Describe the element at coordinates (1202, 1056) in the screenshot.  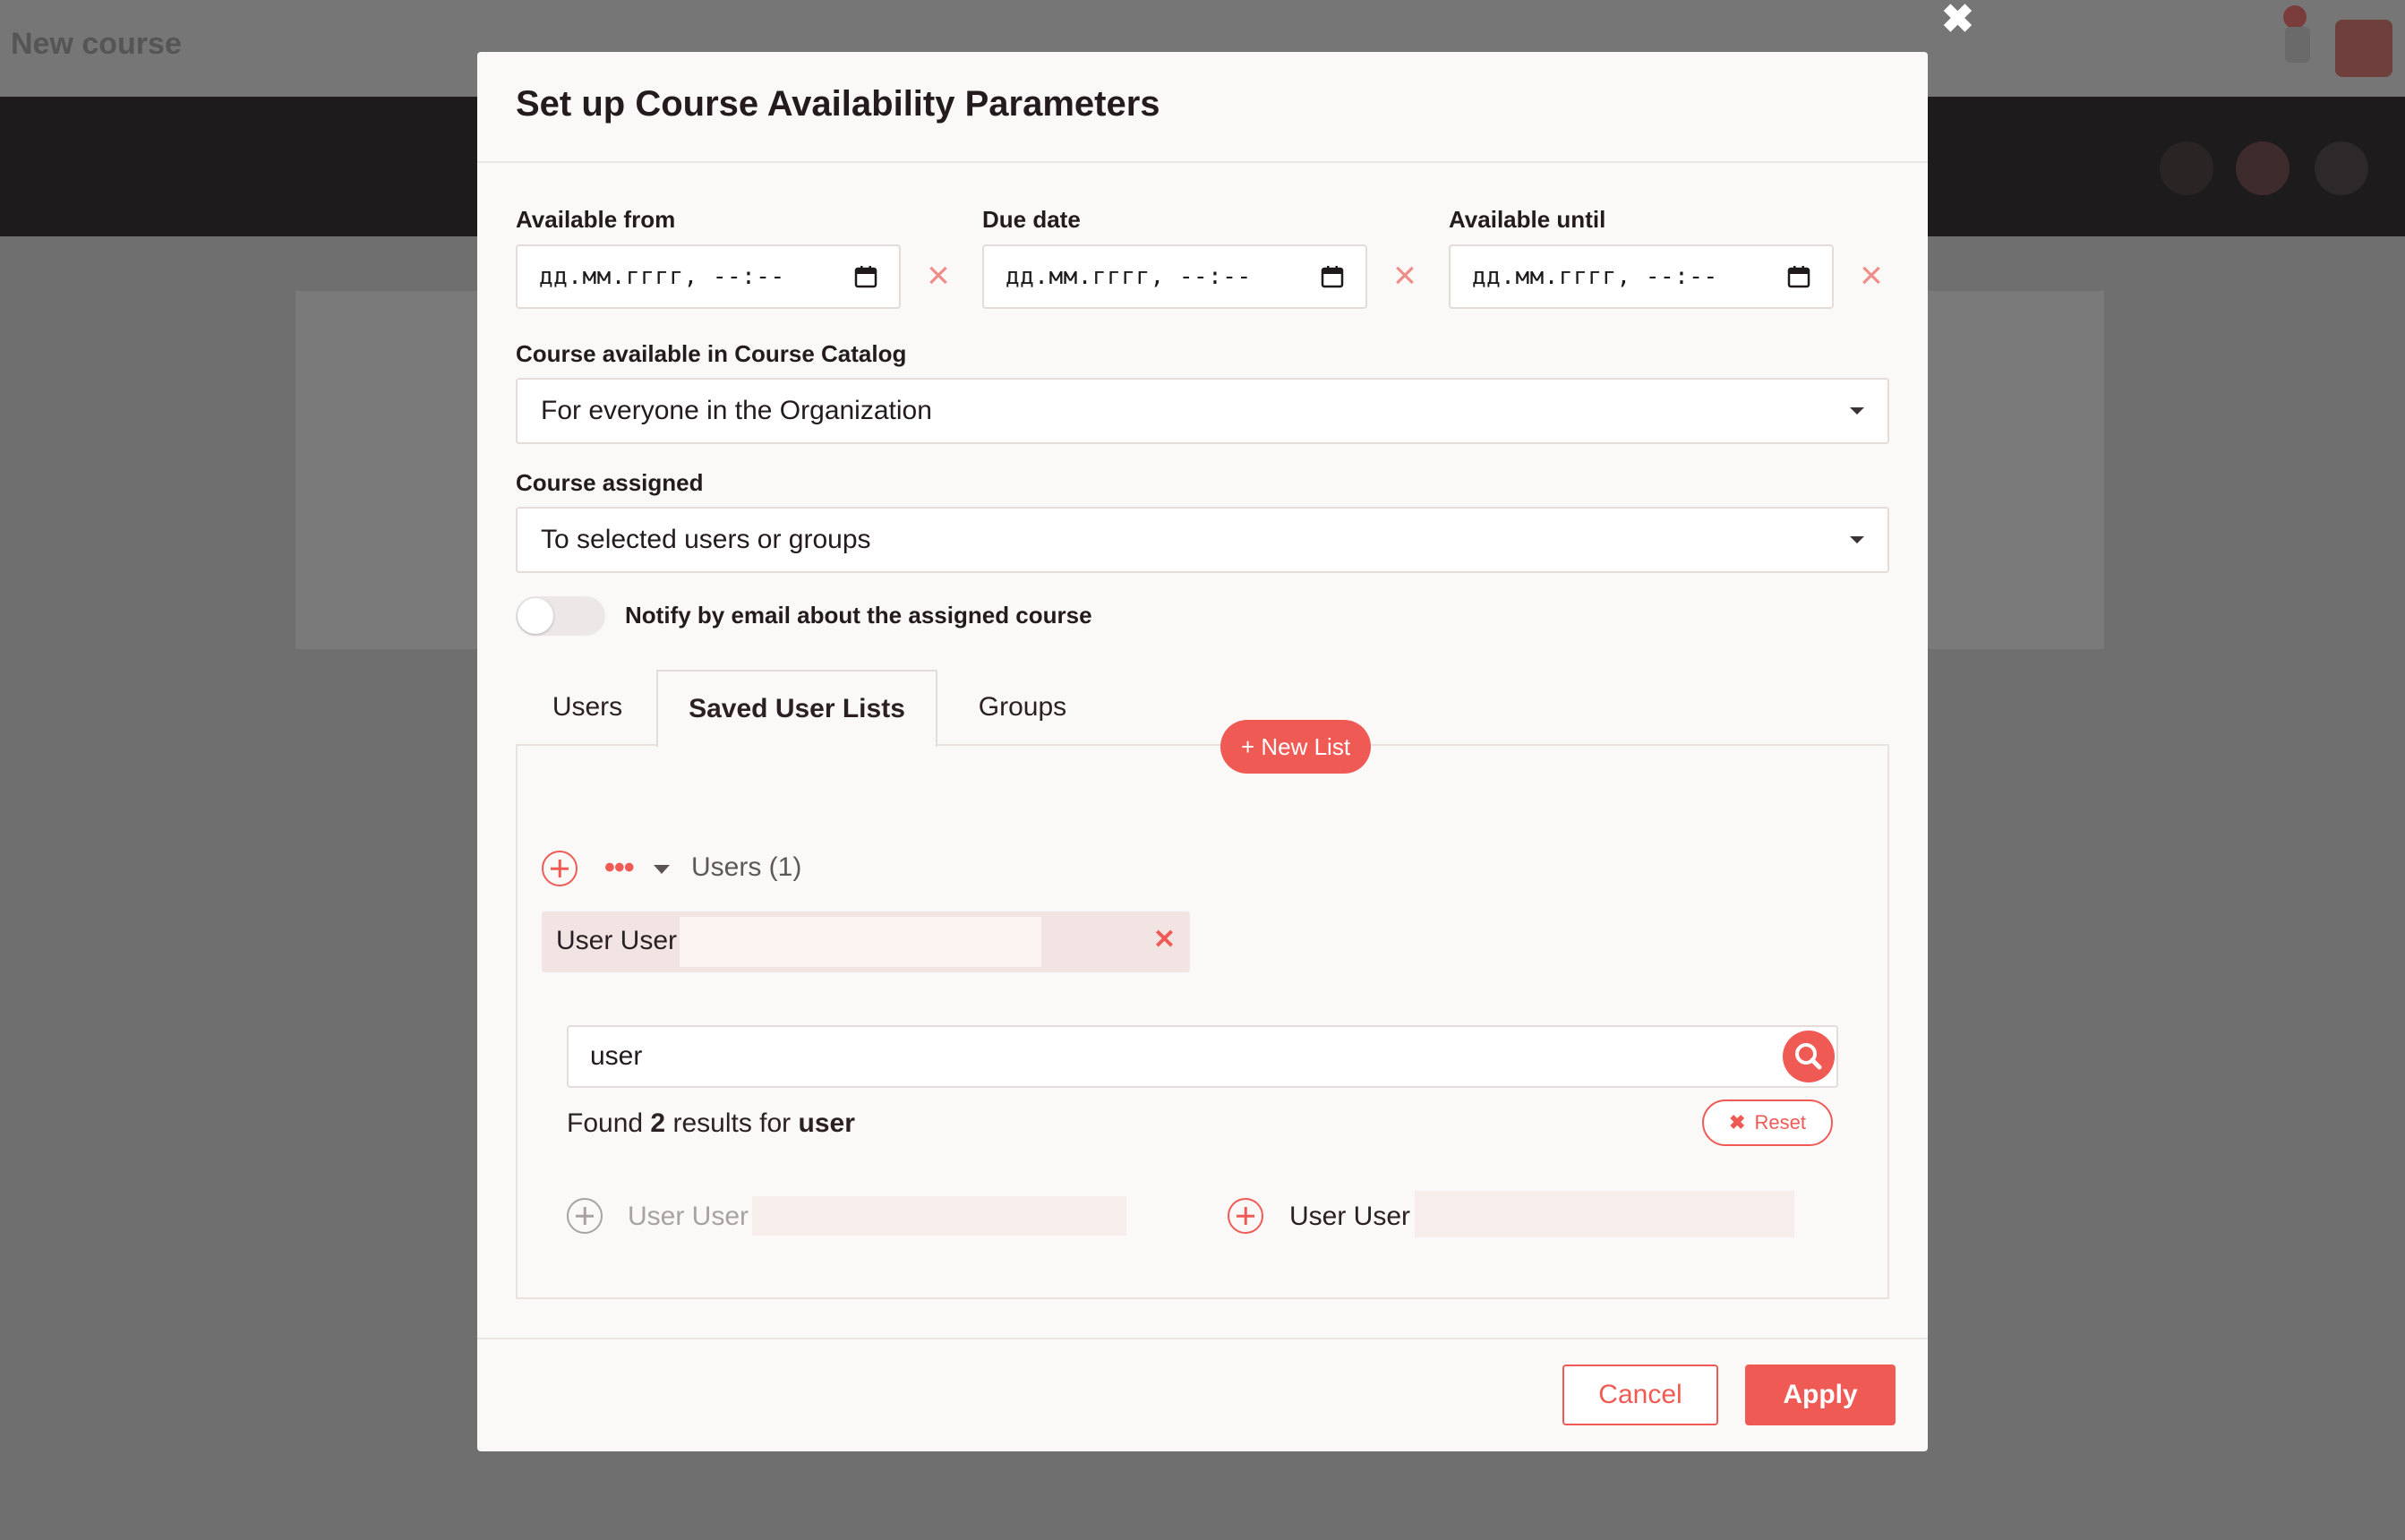
I see `user-search-input: user` at that location.